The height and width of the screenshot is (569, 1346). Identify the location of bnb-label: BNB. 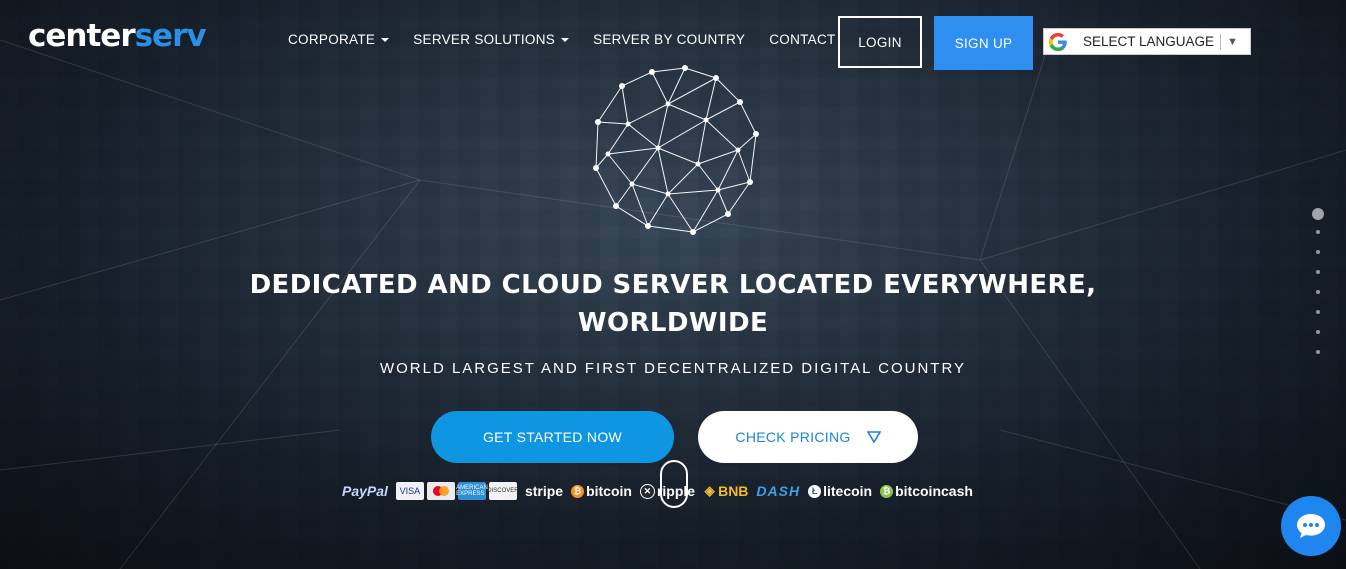
(733, 491).